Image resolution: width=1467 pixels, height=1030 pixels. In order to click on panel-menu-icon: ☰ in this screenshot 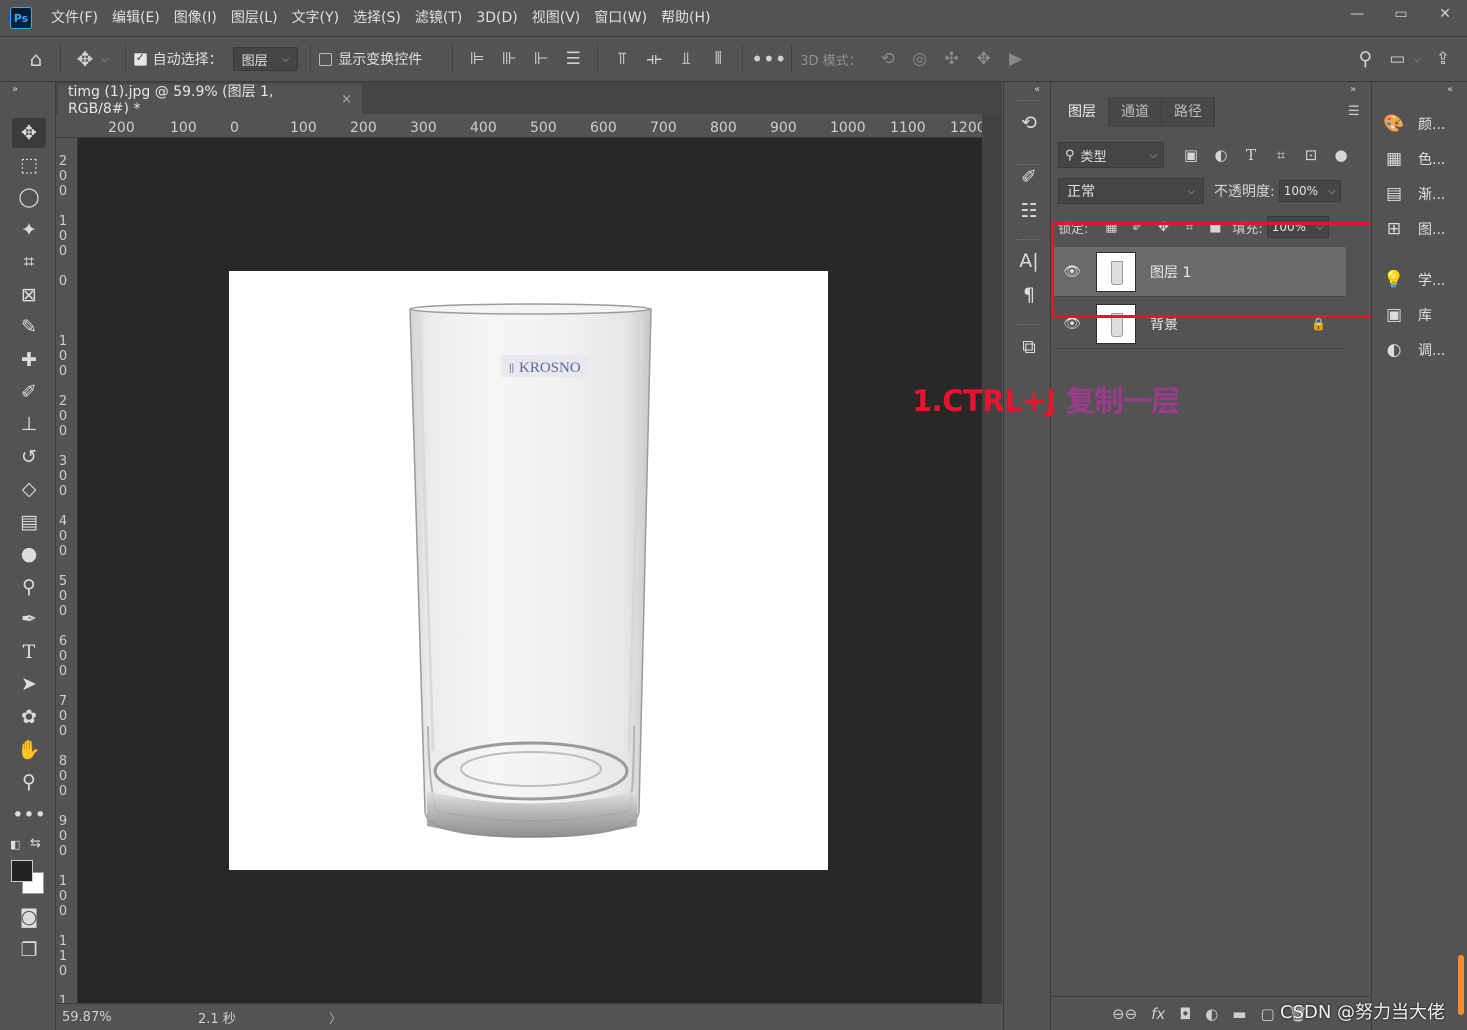, I will do `click(1354, 111)`.